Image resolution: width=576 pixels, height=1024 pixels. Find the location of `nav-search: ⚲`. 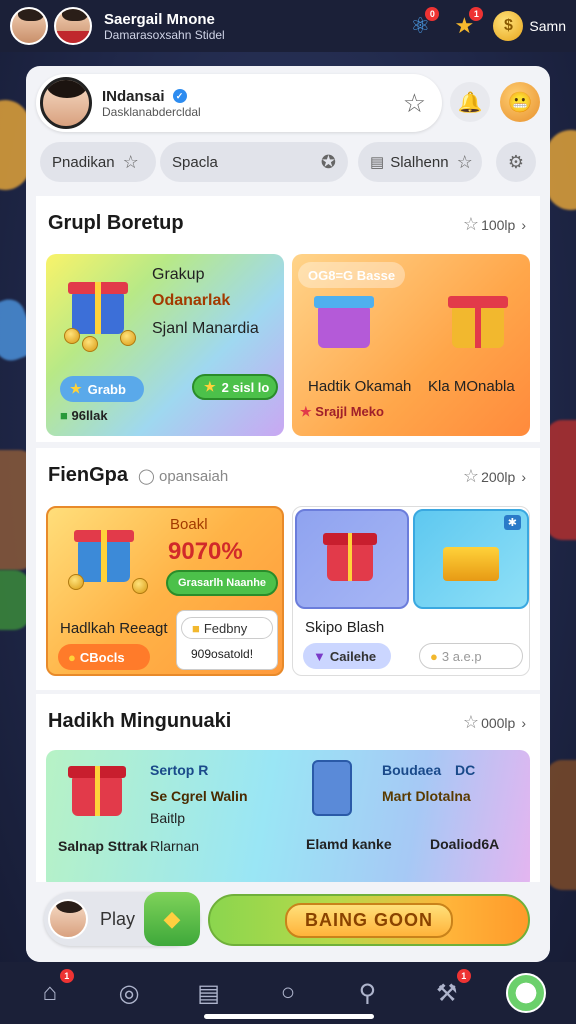

nav-search: ⚲ is located at coordinates (367, 993).